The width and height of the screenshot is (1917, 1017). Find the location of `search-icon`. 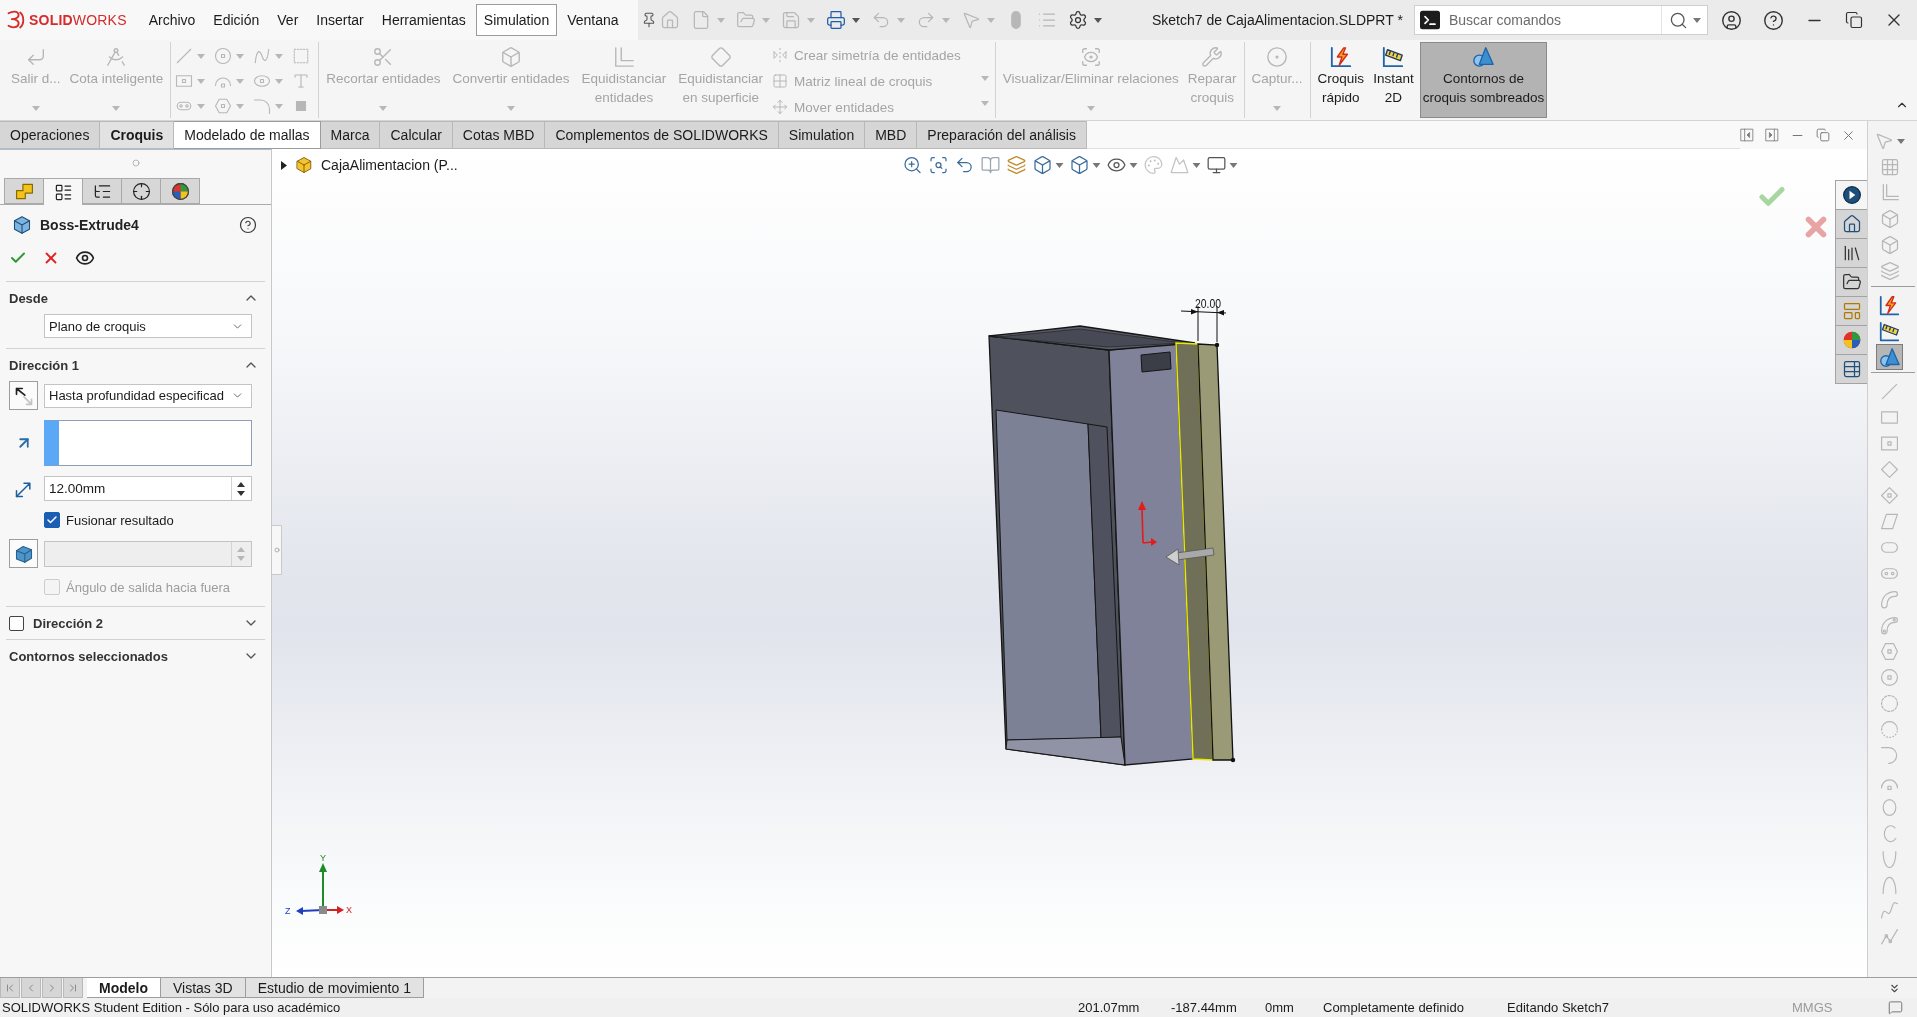

search-icon is located at coordinates (1678, 20).